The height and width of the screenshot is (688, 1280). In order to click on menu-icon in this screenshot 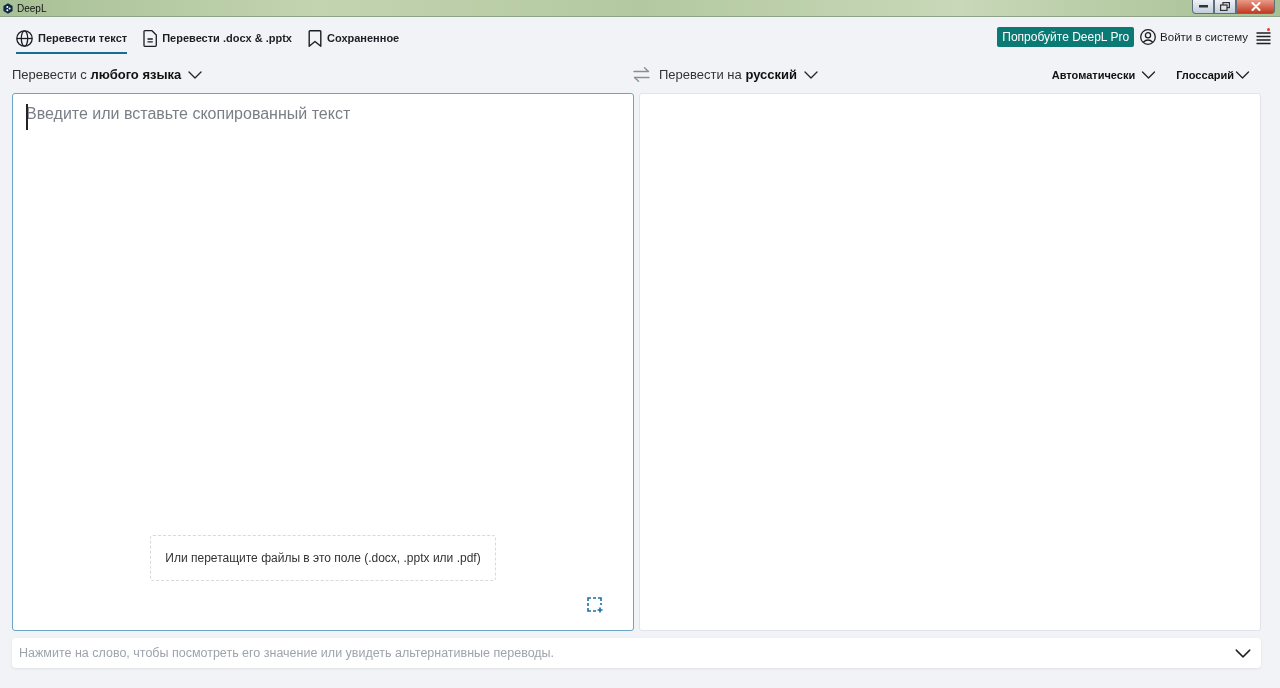, I will do `click(1263, 36)`.